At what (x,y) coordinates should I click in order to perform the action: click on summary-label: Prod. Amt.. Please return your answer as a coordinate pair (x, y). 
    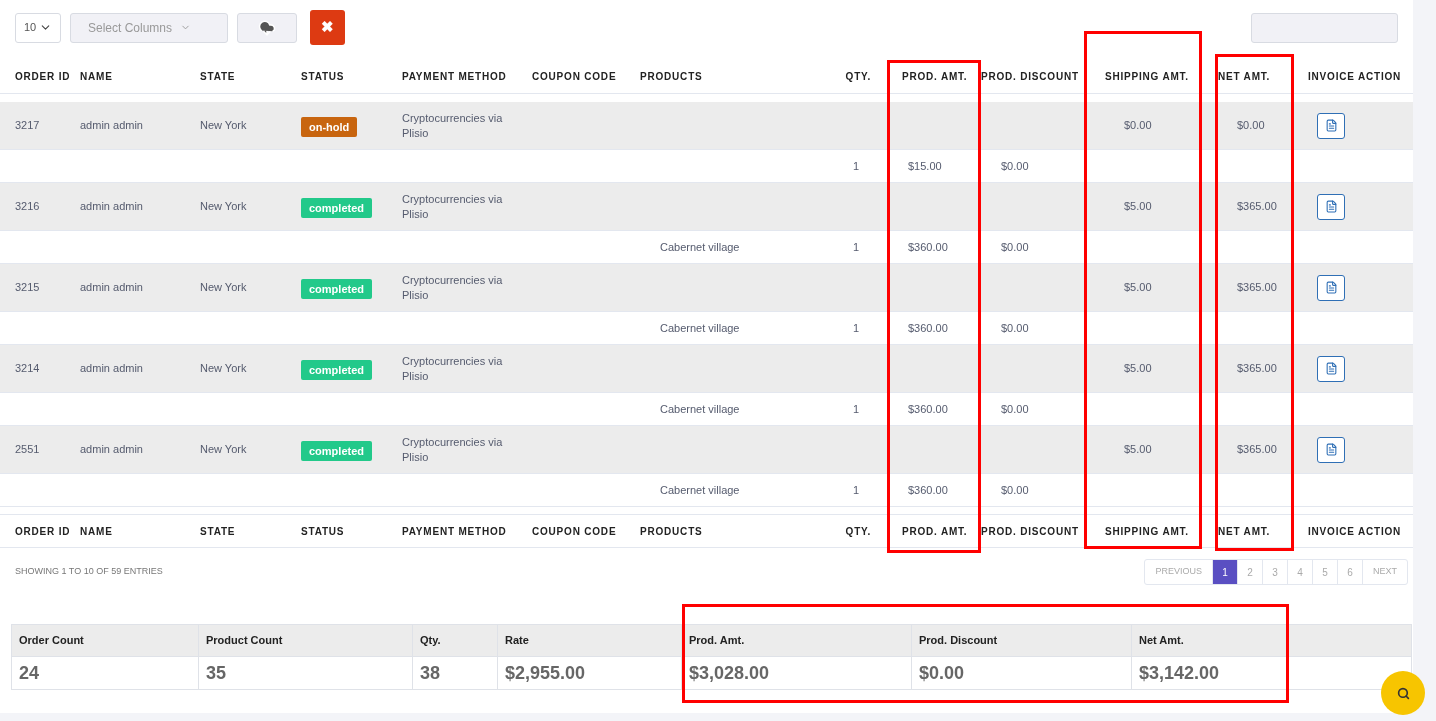
    Looking at the image, I should click on (796, 641).